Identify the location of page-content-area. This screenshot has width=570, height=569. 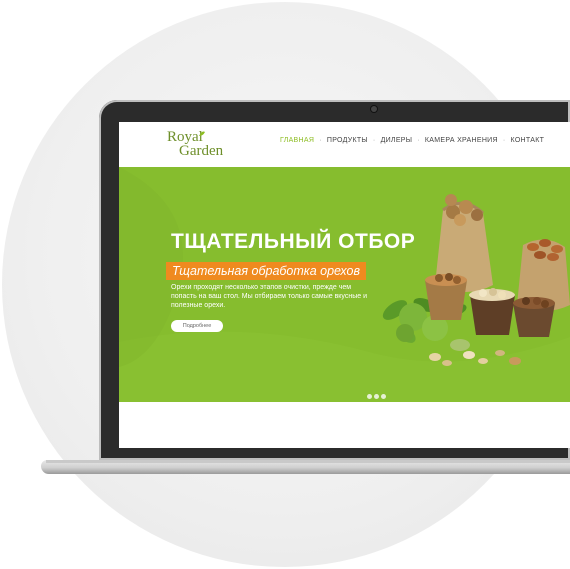
(344, 425).